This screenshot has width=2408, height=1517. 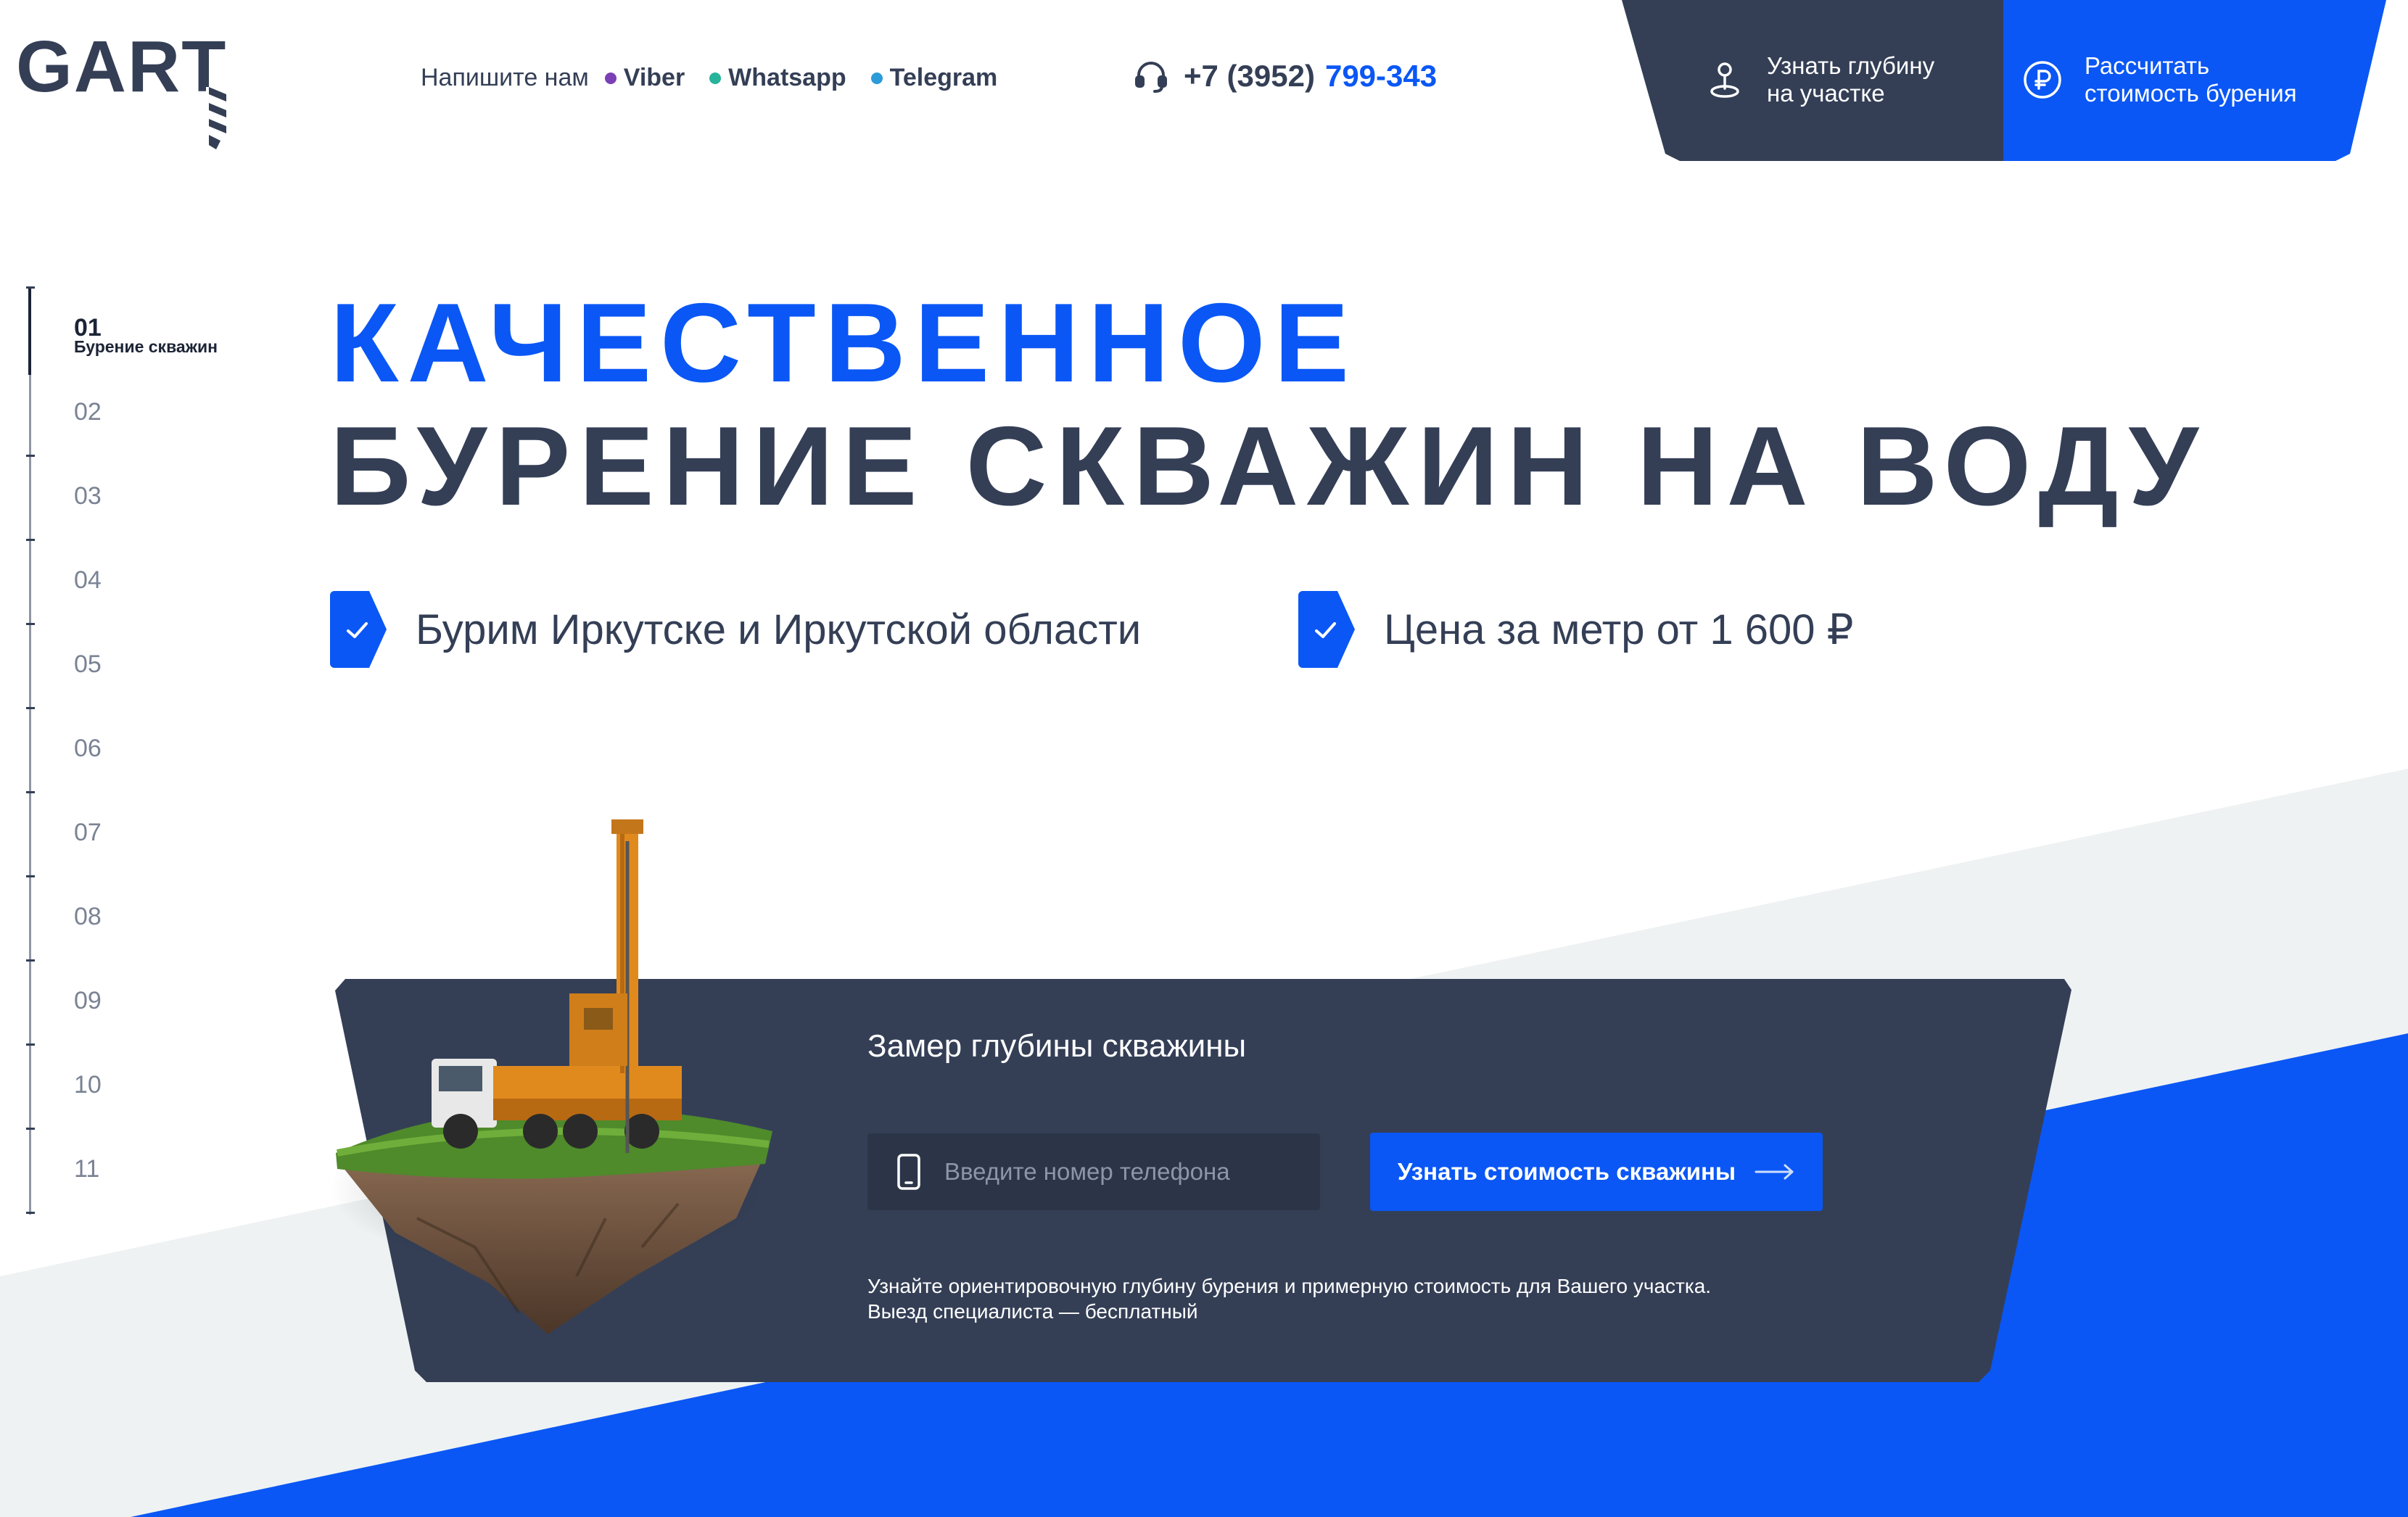 I want to click on location-pin-icon, so click(x=1724, y=80).